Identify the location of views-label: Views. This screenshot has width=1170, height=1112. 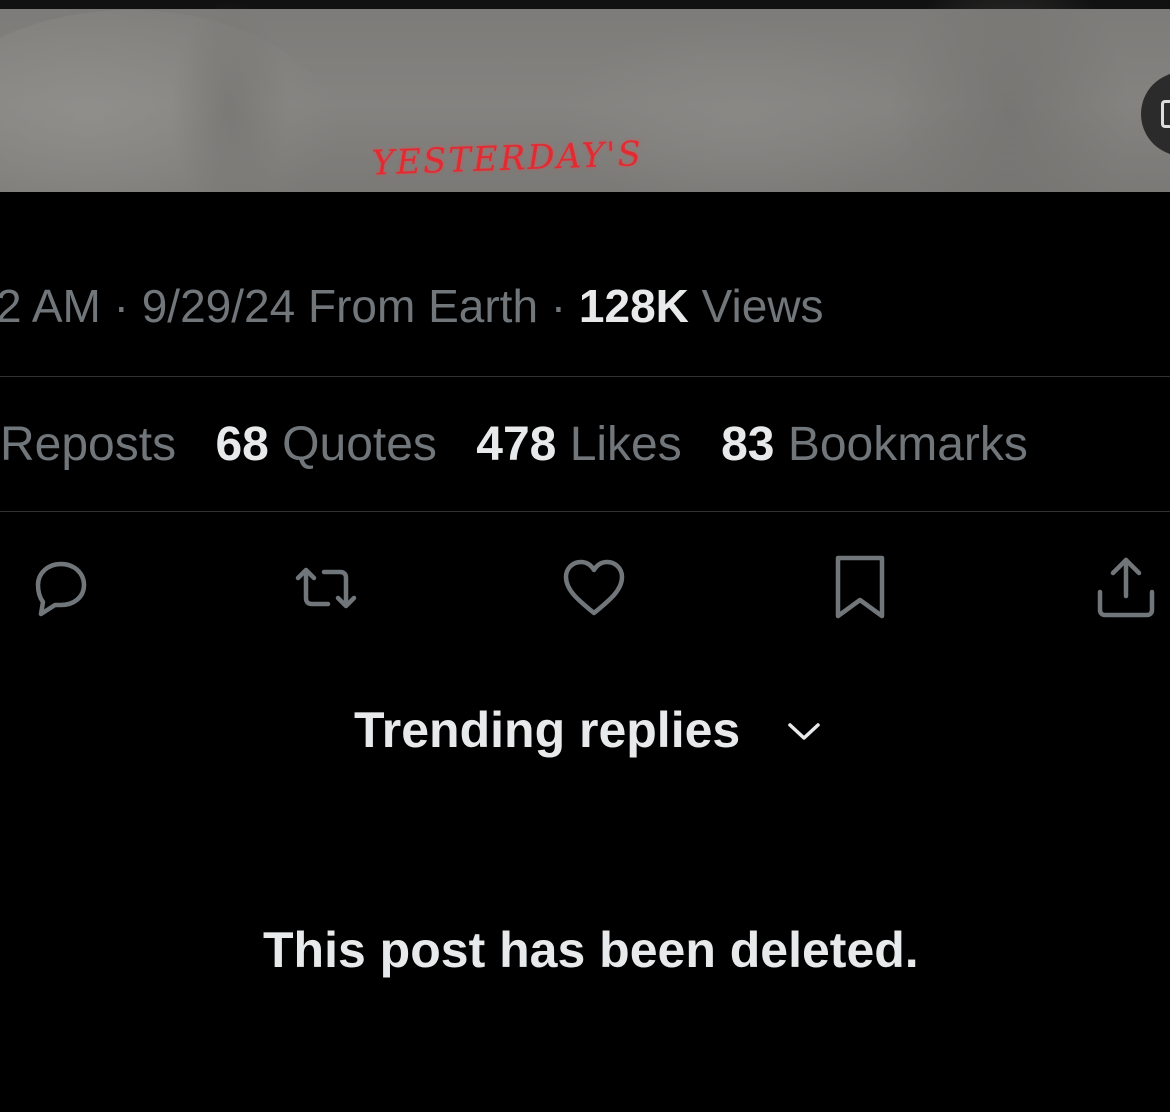
(756, 306).